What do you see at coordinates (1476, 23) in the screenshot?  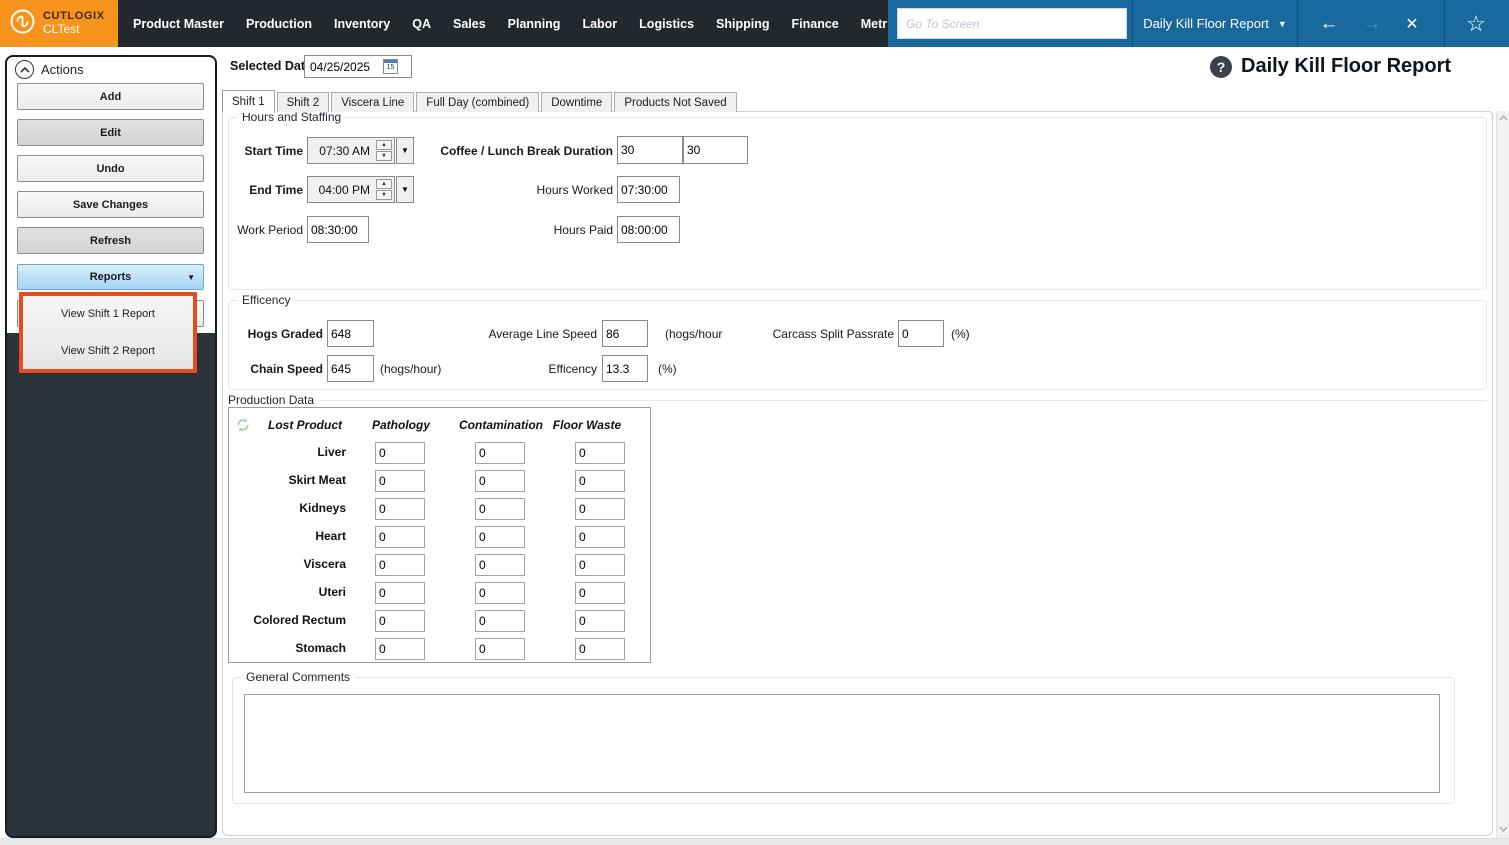 I see `favorite-star-icon: ☆` at bounding box center [1476, 23].